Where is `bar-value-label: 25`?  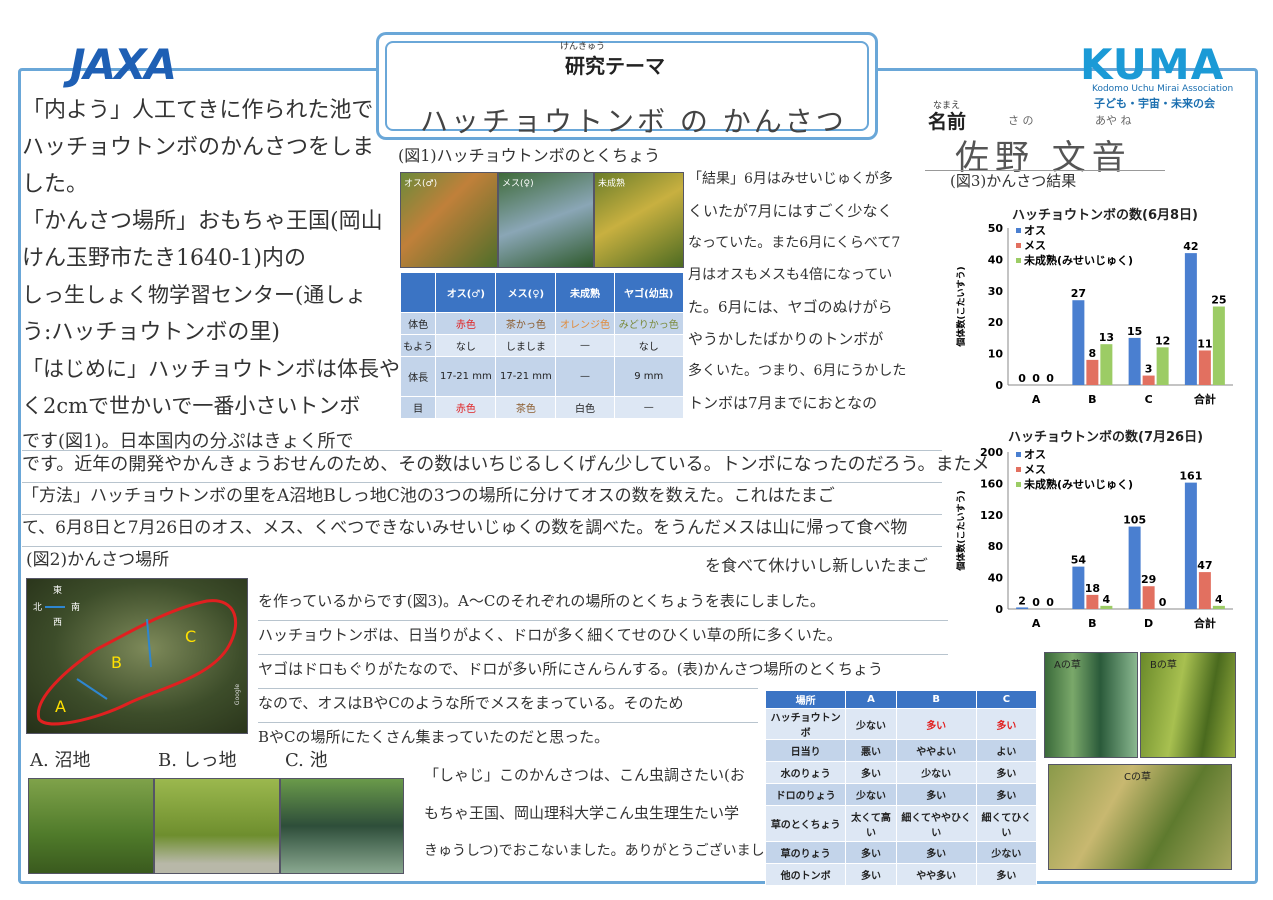
bar-value-label: 25 is located at coordinates (1218, 300).